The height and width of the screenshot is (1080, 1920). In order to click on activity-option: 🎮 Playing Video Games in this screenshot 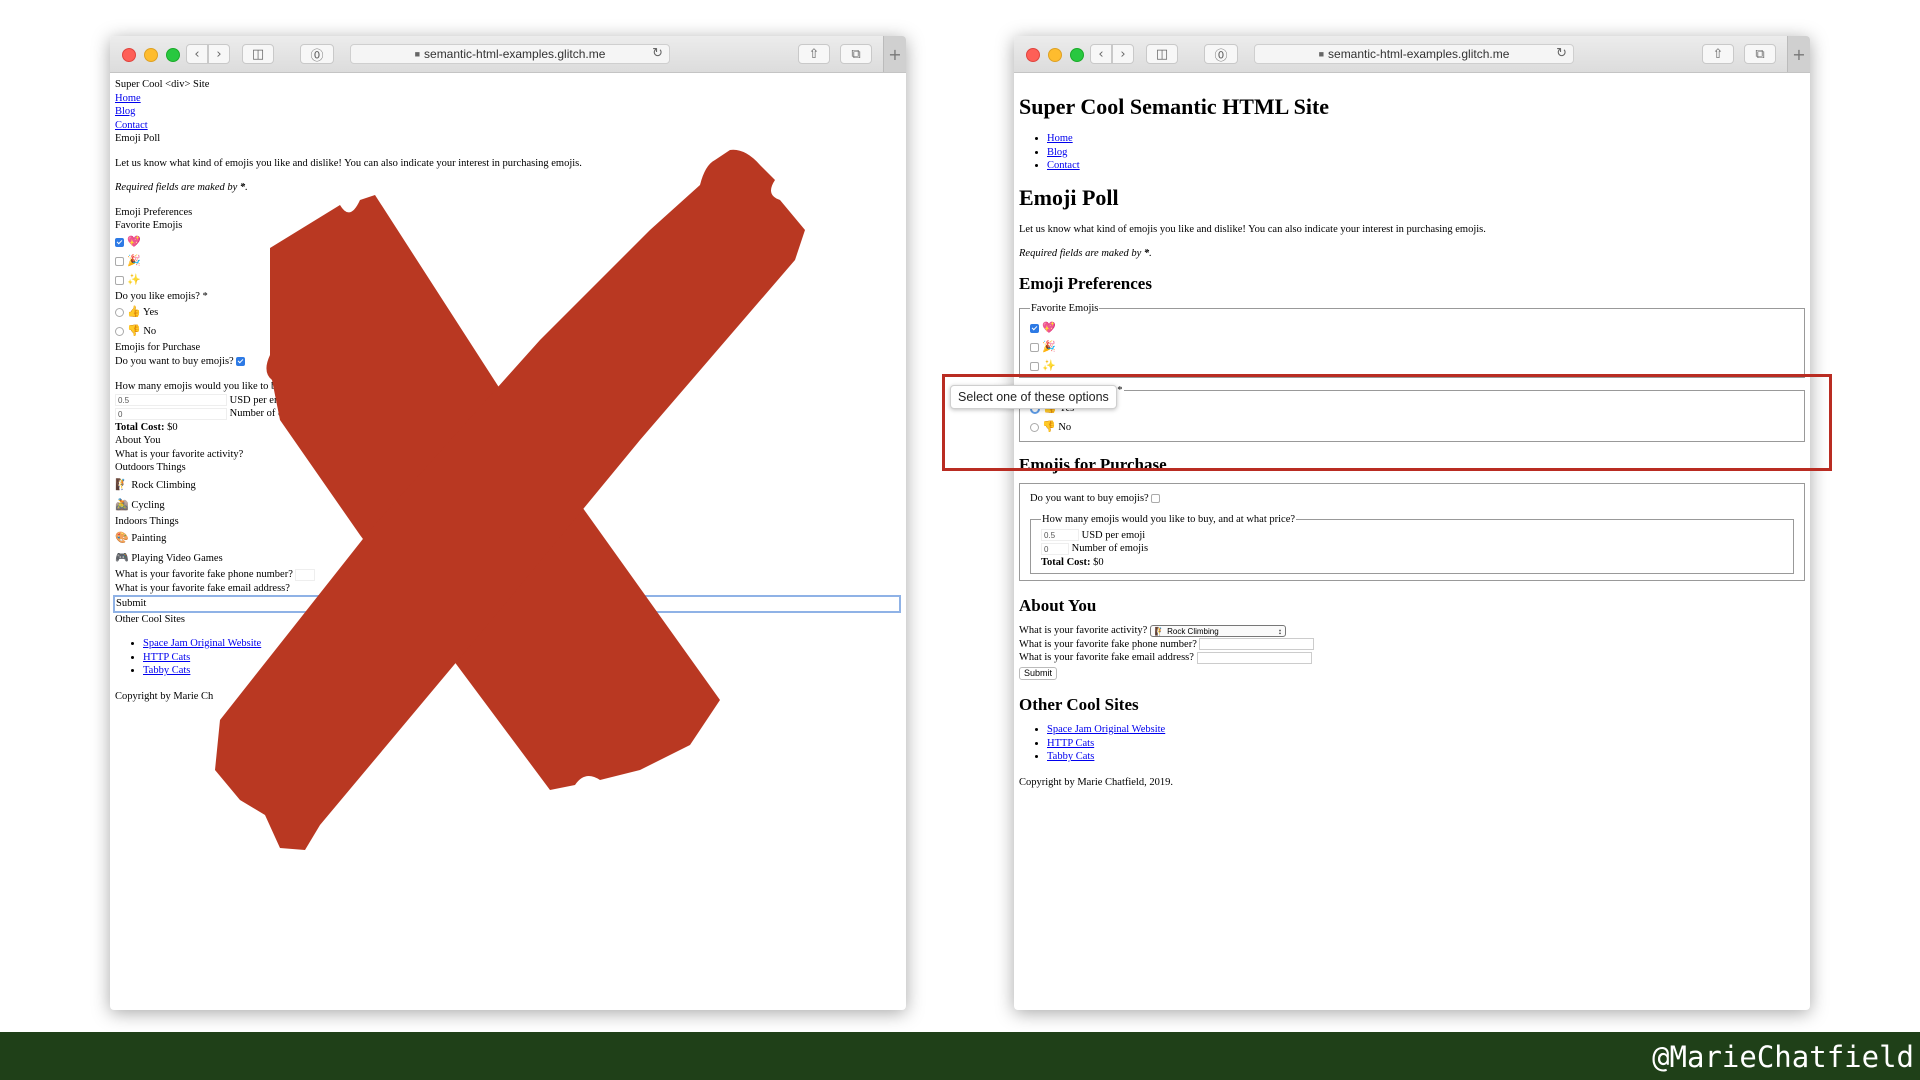, I will do `click(508, 558)`.